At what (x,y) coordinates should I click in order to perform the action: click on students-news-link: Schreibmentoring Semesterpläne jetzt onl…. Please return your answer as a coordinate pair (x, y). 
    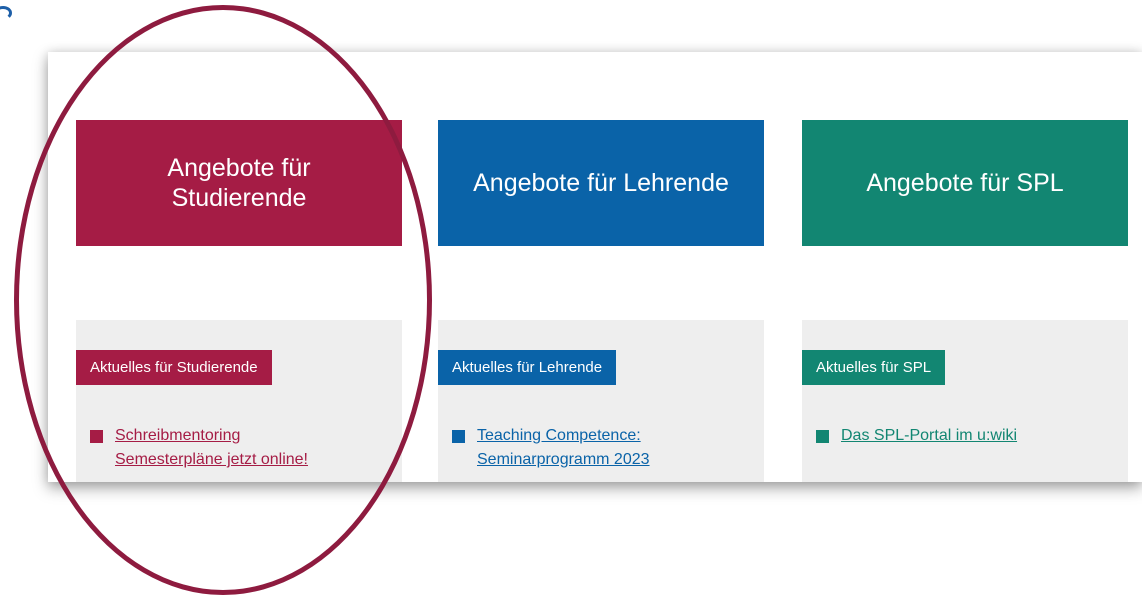
    Looking at the image, I should click on (211, 448).